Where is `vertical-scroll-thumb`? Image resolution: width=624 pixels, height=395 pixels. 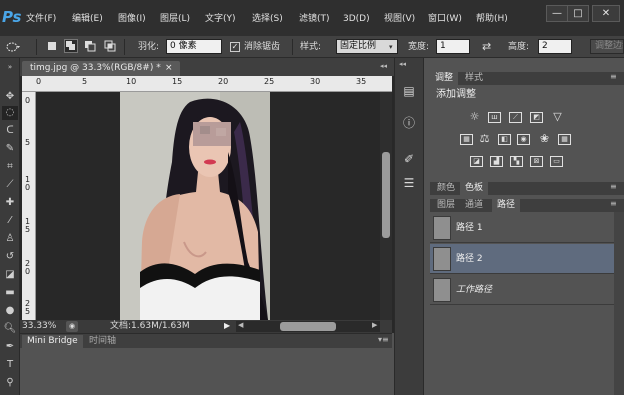 vertical-scroll-thumb is located at coordinates (386, 195).